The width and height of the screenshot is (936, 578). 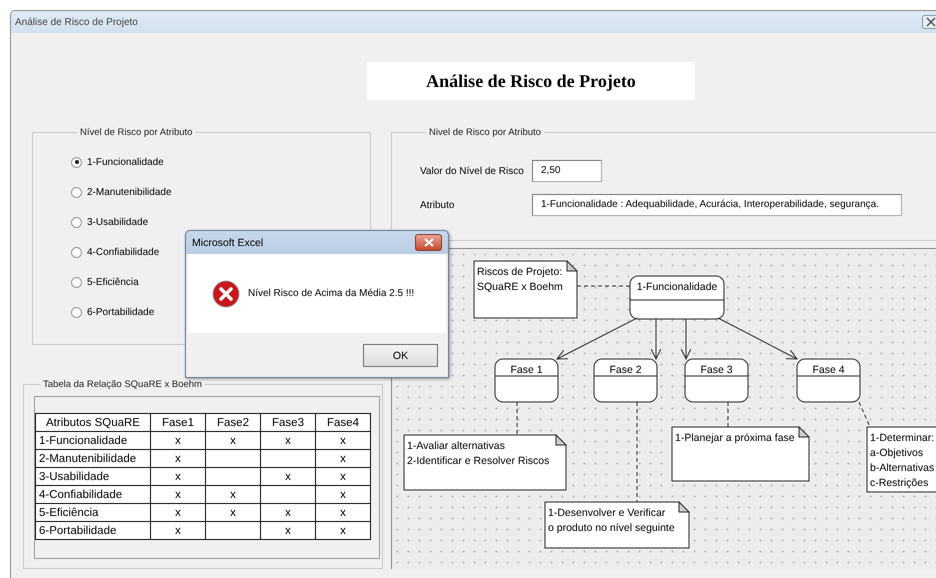 What do you see at coordinates (93, 459) in the screenshot?
I see `table-cell: 2-Manutenibilidade` at bounding box center [93, 459].